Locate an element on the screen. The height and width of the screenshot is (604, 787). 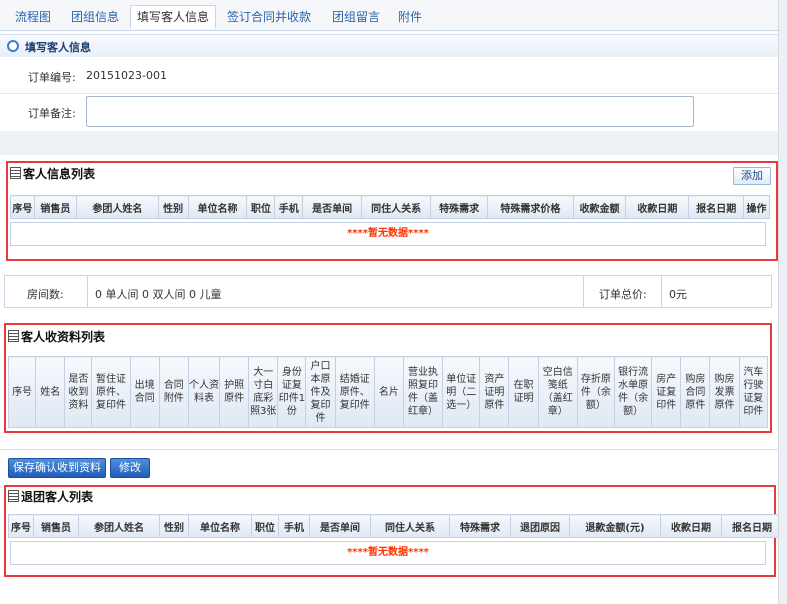
col-header: 合同附件 is located at coordinates (173, 392).